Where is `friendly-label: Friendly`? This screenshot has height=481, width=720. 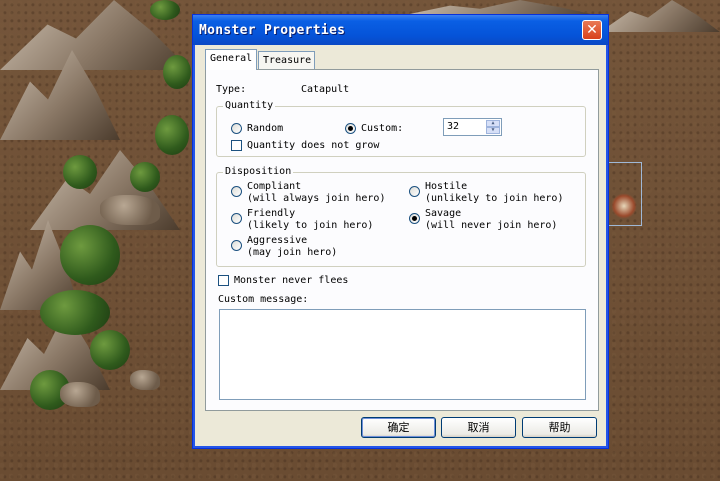 friendly-label: Friendly is located at coordinates (271, 214).